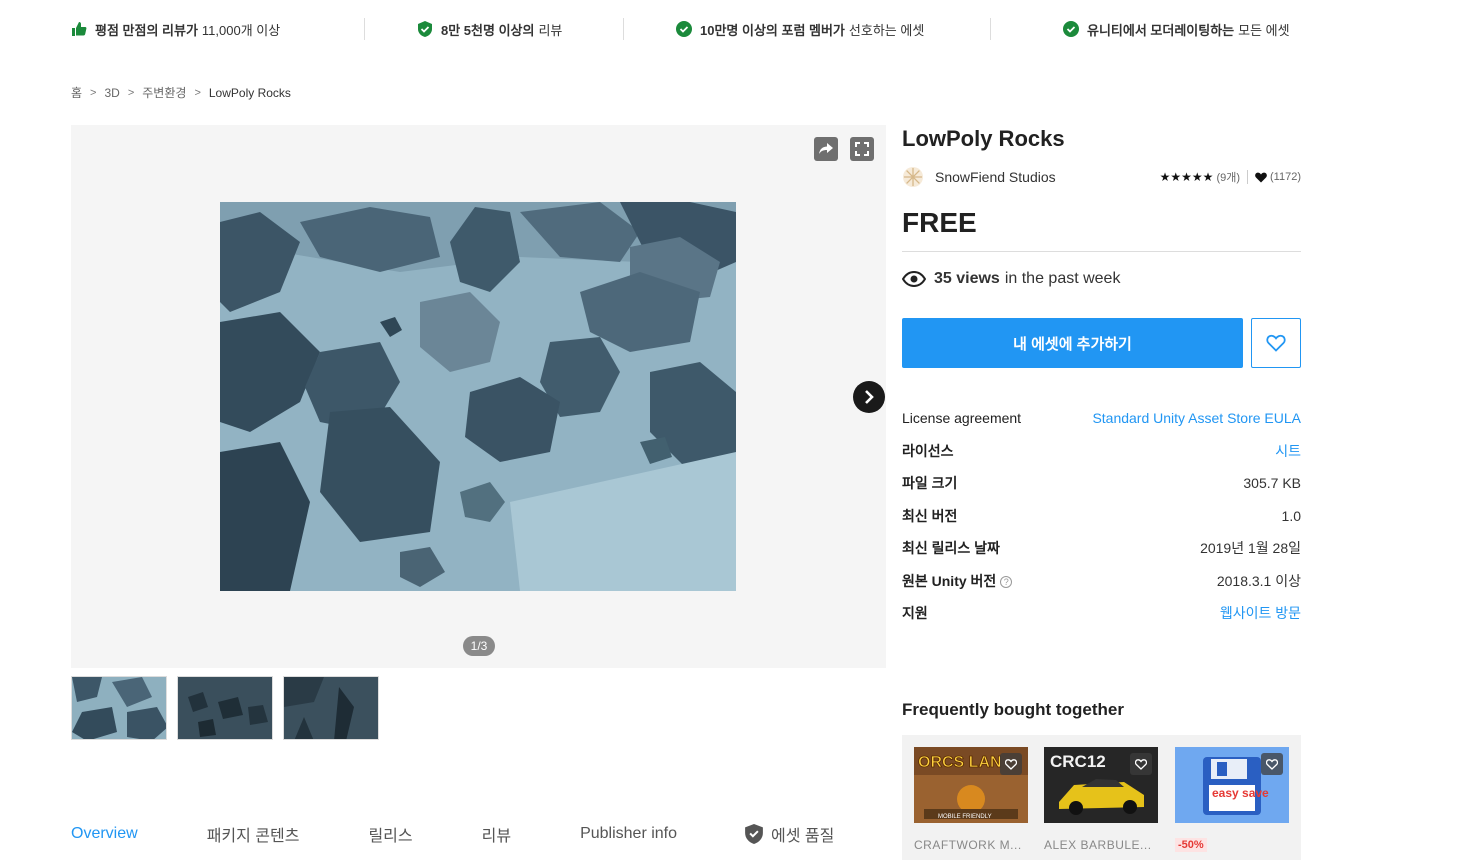  I want to click on trust-item-forum: 10만명 이상의 포럼 멤버가 선호하는 에셋, so click(807, 29).